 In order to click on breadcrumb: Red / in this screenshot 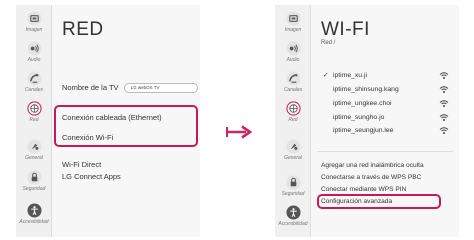, I will do `click(328, 43)`.